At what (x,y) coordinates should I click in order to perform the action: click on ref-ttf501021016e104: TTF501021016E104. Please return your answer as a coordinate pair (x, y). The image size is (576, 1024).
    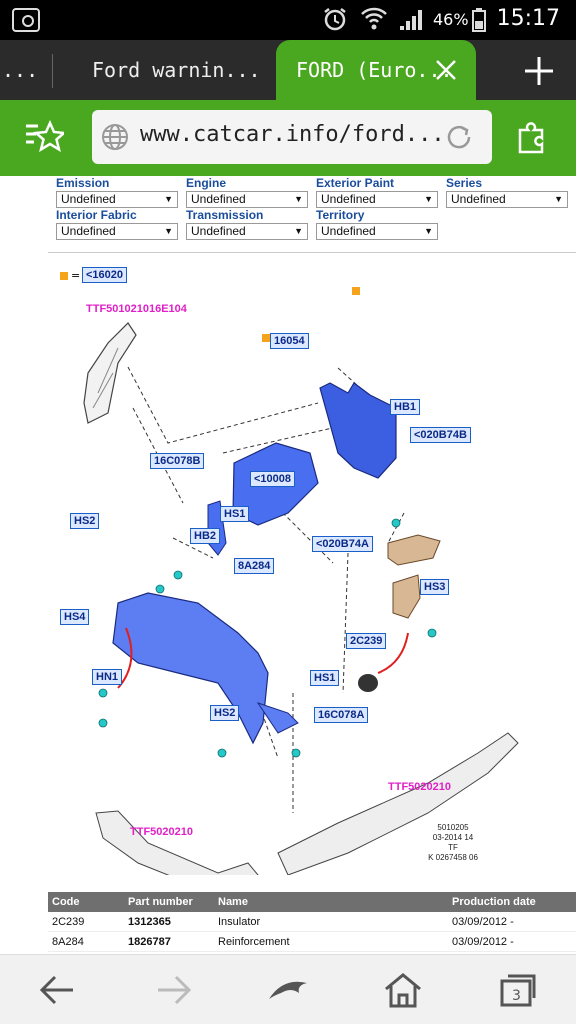
    Looking at the image, I should click on (136, 309).